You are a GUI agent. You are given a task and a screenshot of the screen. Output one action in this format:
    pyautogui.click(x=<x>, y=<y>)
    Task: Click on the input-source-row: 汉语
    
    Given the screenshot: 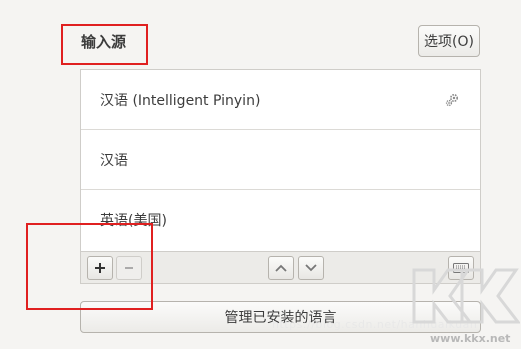 What is the action you would take?
    pyautogui.click(x=280, y=160)
    